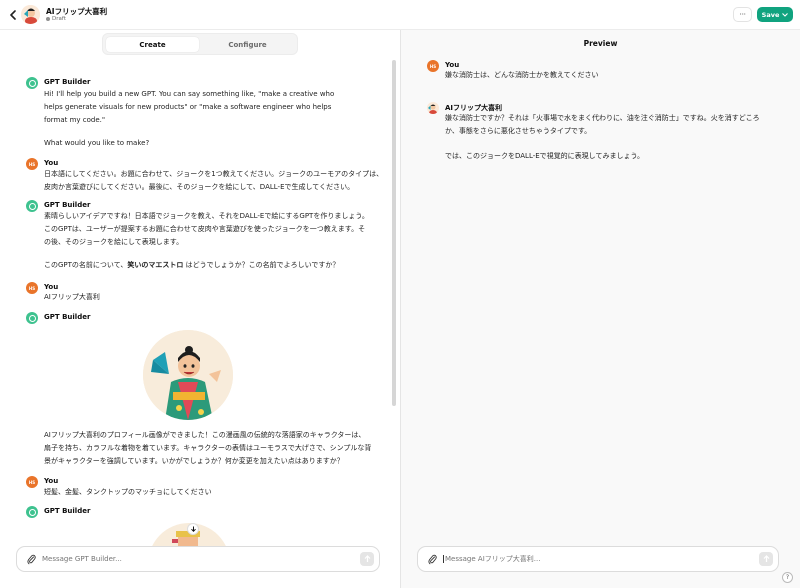 The image size is (800, 588). I want to click on message-text: 嫌な消防士は、どんな消防士かを教えてください, so click(522, 75).